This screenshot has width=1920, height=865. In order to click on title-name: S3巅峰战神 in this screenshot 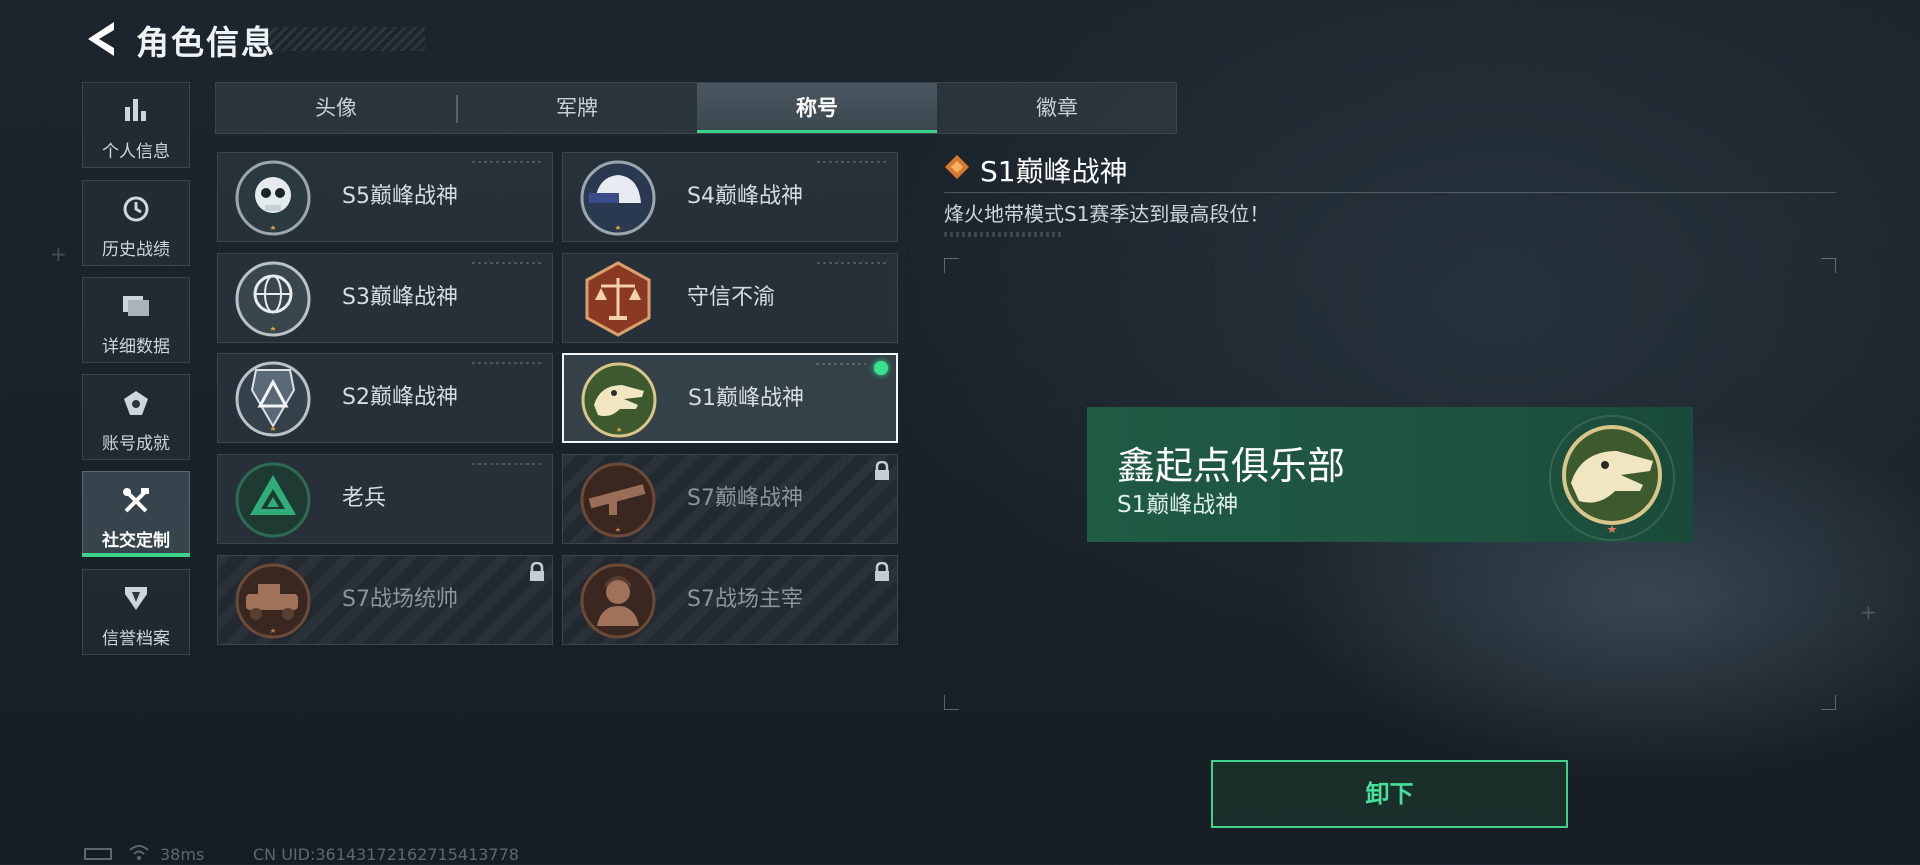, I will do `click(400, 297)`.